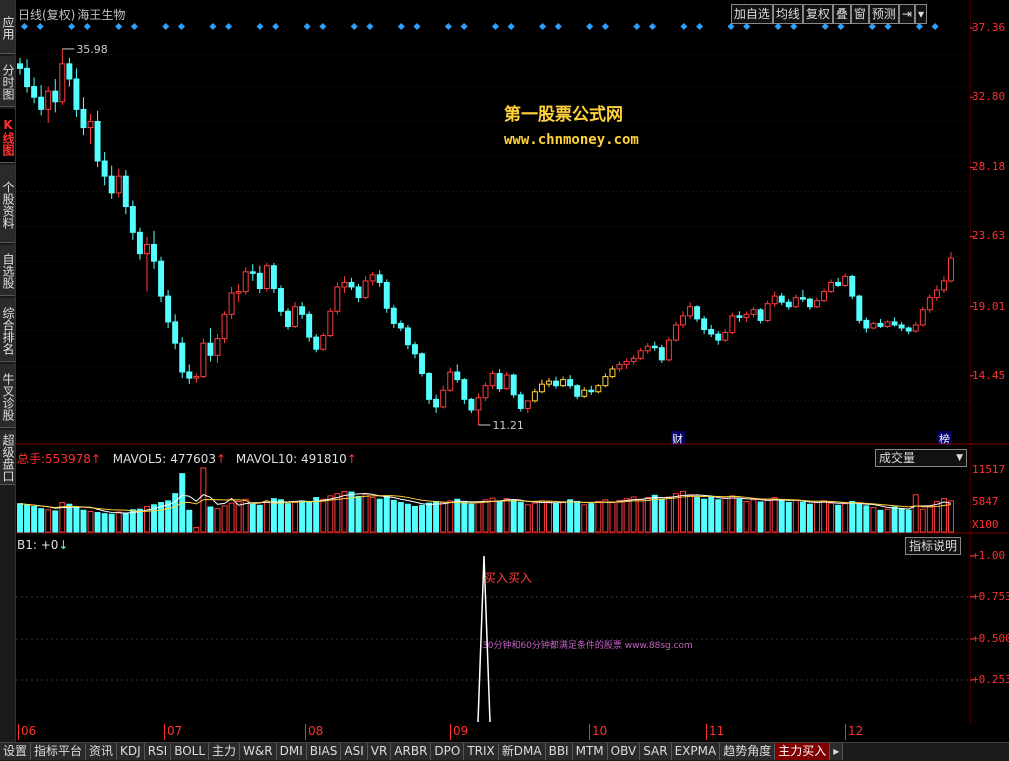 The image size is (1009, 761). Describe the element at coordinates (158, 751) in the screenshot. I see `bottom-tab-4: RSI` at that location.